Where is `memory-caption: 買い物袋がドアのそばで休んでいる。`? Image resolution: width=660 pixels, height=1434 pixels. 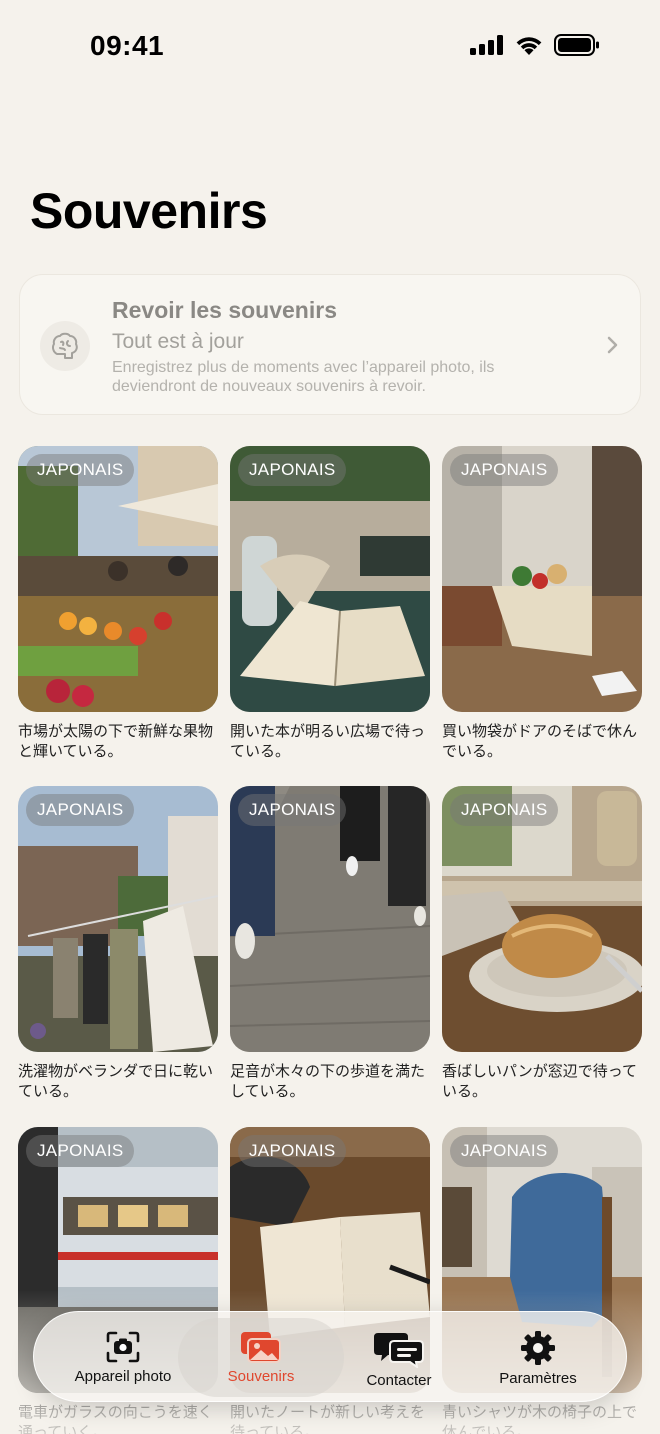
memory-caption: 買い物袋がドアのそばで休んでいる。 is located at coordinates (540, 741).